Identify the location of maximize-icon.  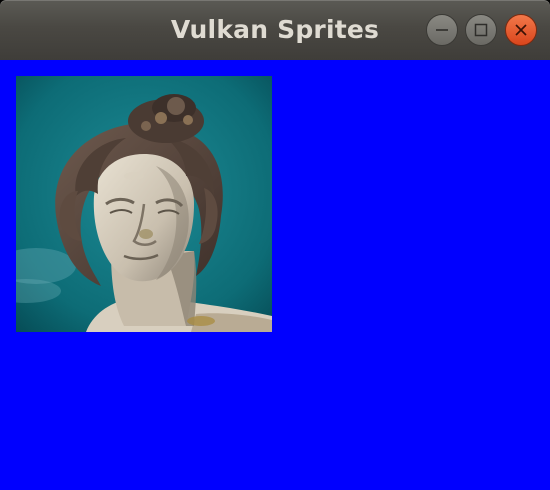
(481, 30).